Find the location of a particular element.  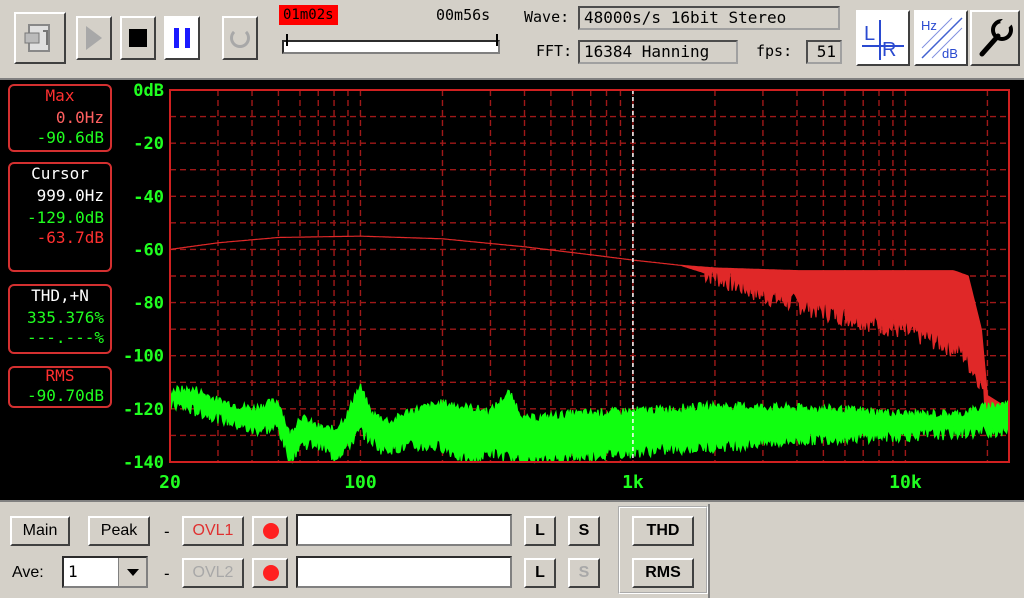

stop-button is located at coordinates (138, 38).